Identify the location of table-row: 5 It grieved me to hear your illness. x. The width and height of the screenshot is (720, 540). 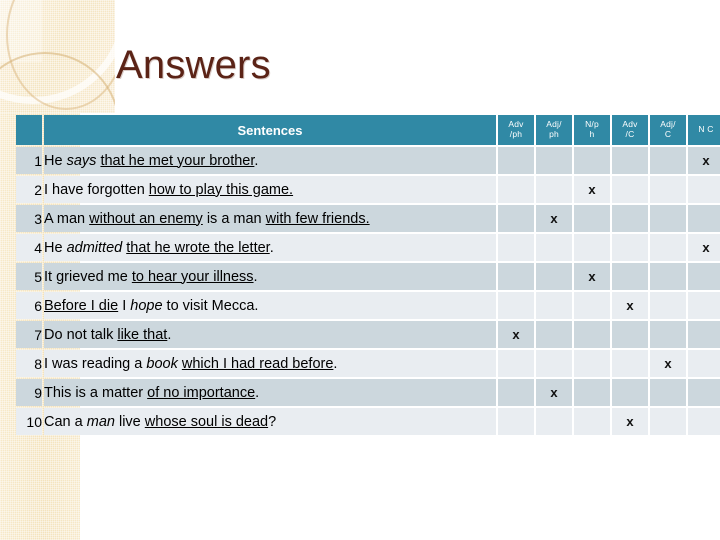
(368, 276).